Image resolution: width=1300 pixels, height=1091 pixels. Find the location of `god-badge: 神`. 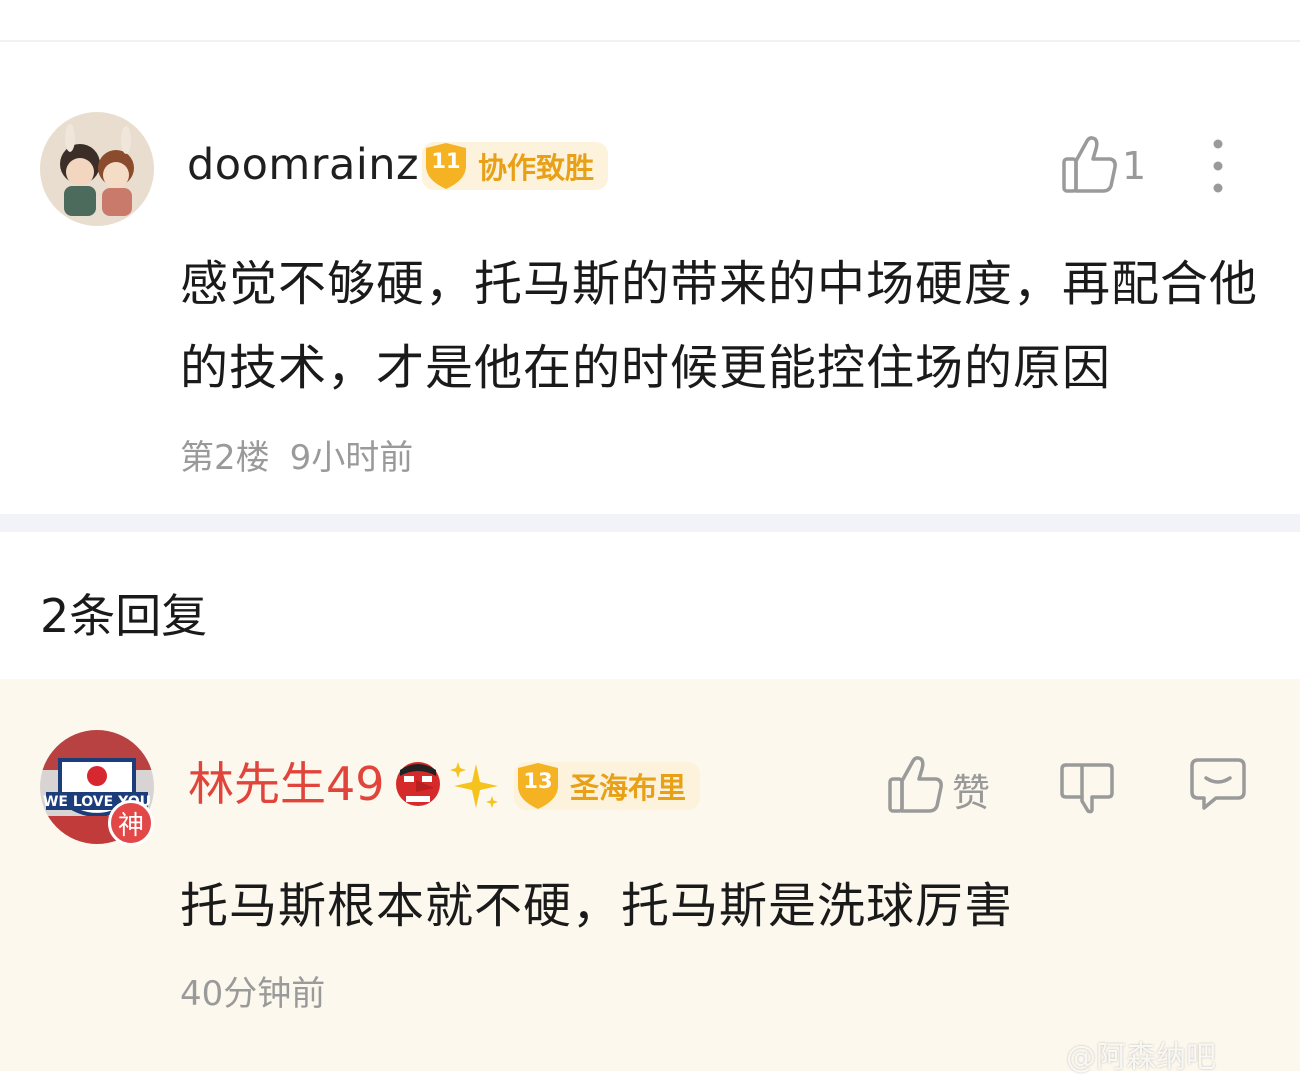

god-badge: 神 is located at coordinates (131, 823).